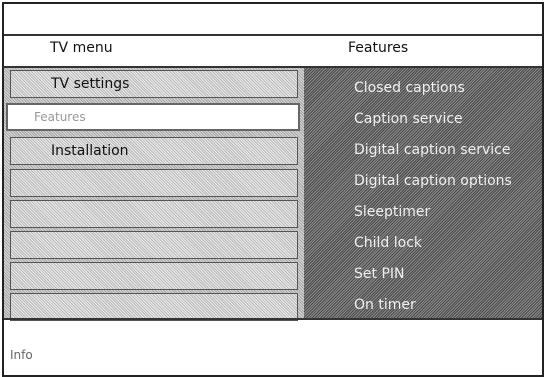  What do you see at coordinates (432, 150) in the screenshot?
I see `submenu-item-digital-caption-service: Digital caption service` at bounding box center [432, 150].